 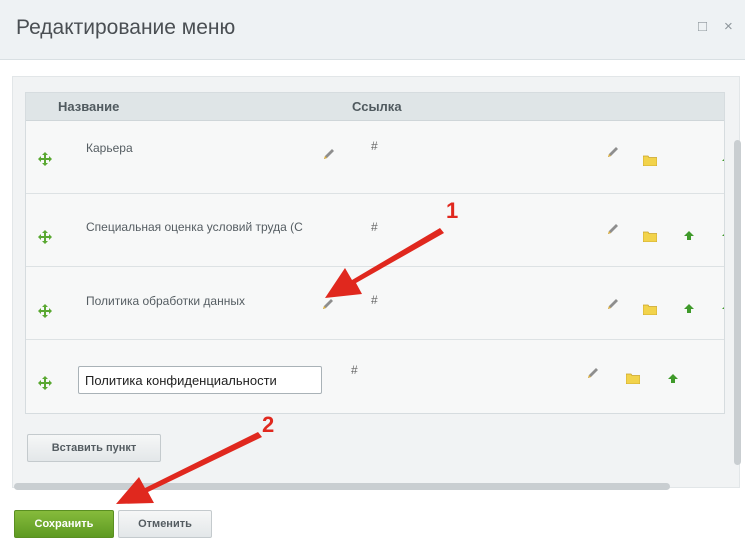 I want to click on table-row: #, so click(x=375, y=376).